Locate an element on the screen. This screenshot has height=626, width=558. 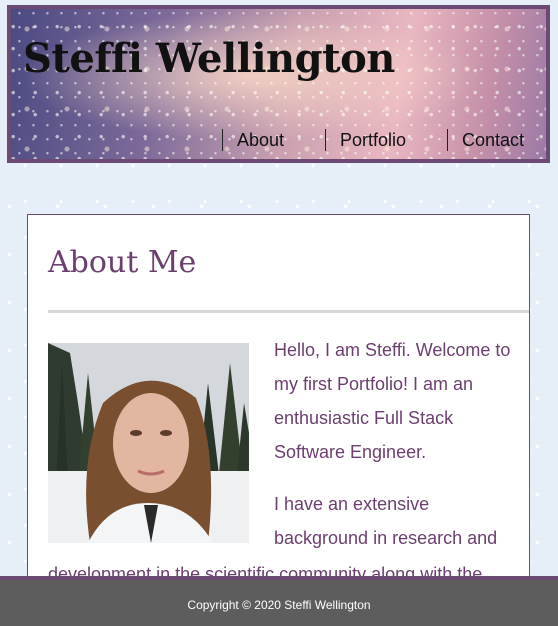
nav-link-about: About is located at coordinates (253, 140).